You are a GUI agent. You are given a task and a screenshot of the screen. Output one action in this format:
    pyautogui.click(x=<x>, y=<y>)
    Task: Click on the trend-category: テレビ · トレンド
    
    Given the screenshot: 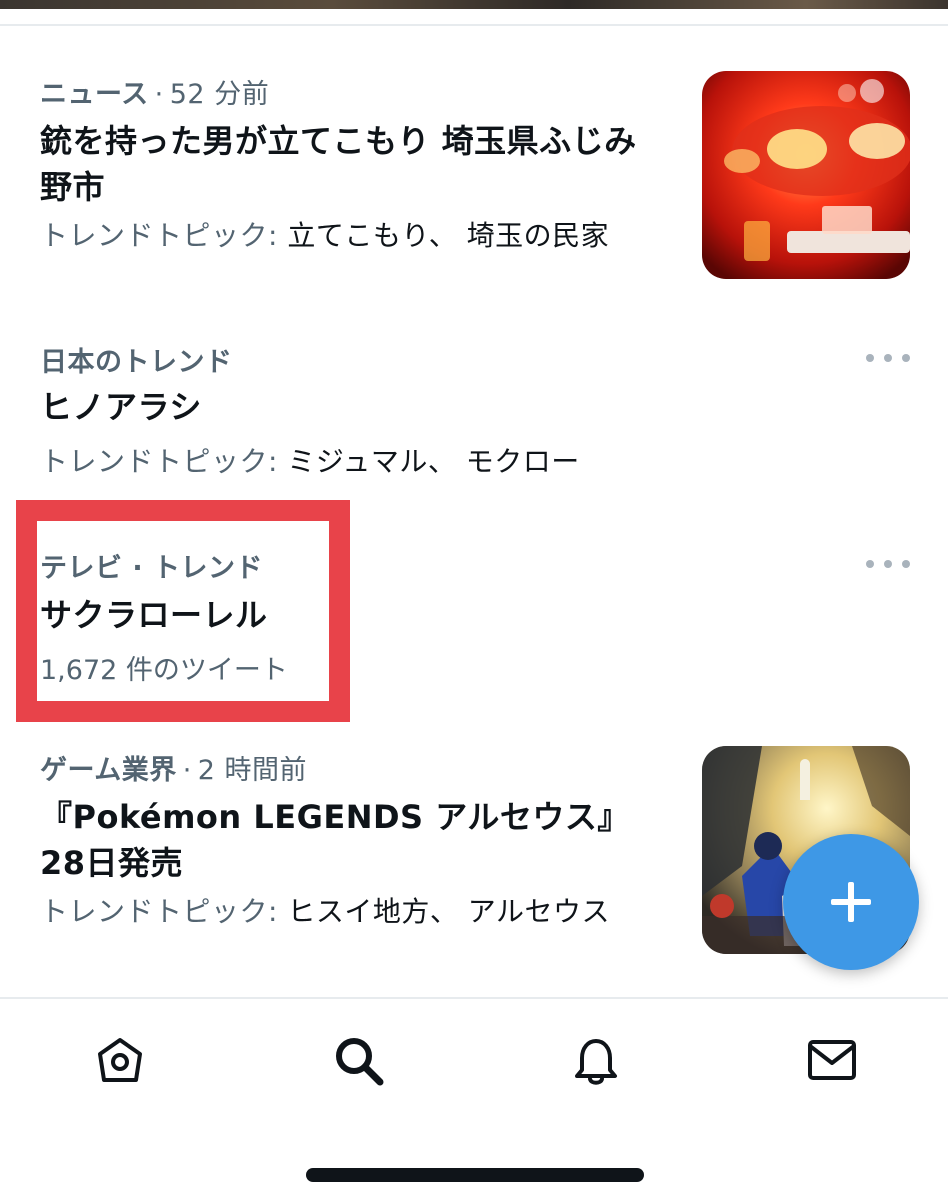 What is the action you would take?
    pyautogui.click(x=152, y=568)
    